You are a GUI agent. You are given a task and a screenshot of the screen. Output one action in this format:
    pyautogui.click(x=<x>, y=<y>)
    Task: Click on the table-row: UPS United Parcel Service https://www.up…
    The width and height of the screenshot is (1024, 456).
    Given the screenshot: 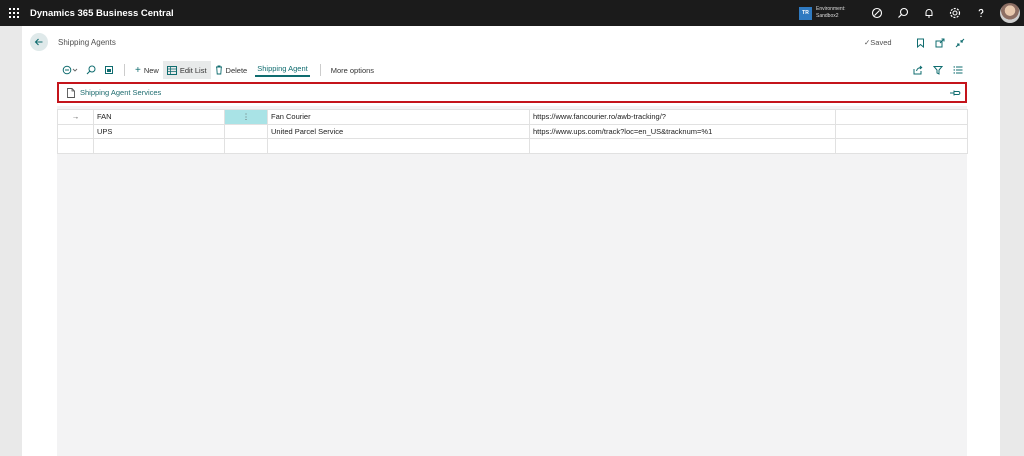 What is the action you would take?
    pyautogui.click(x=512, y=131)
    